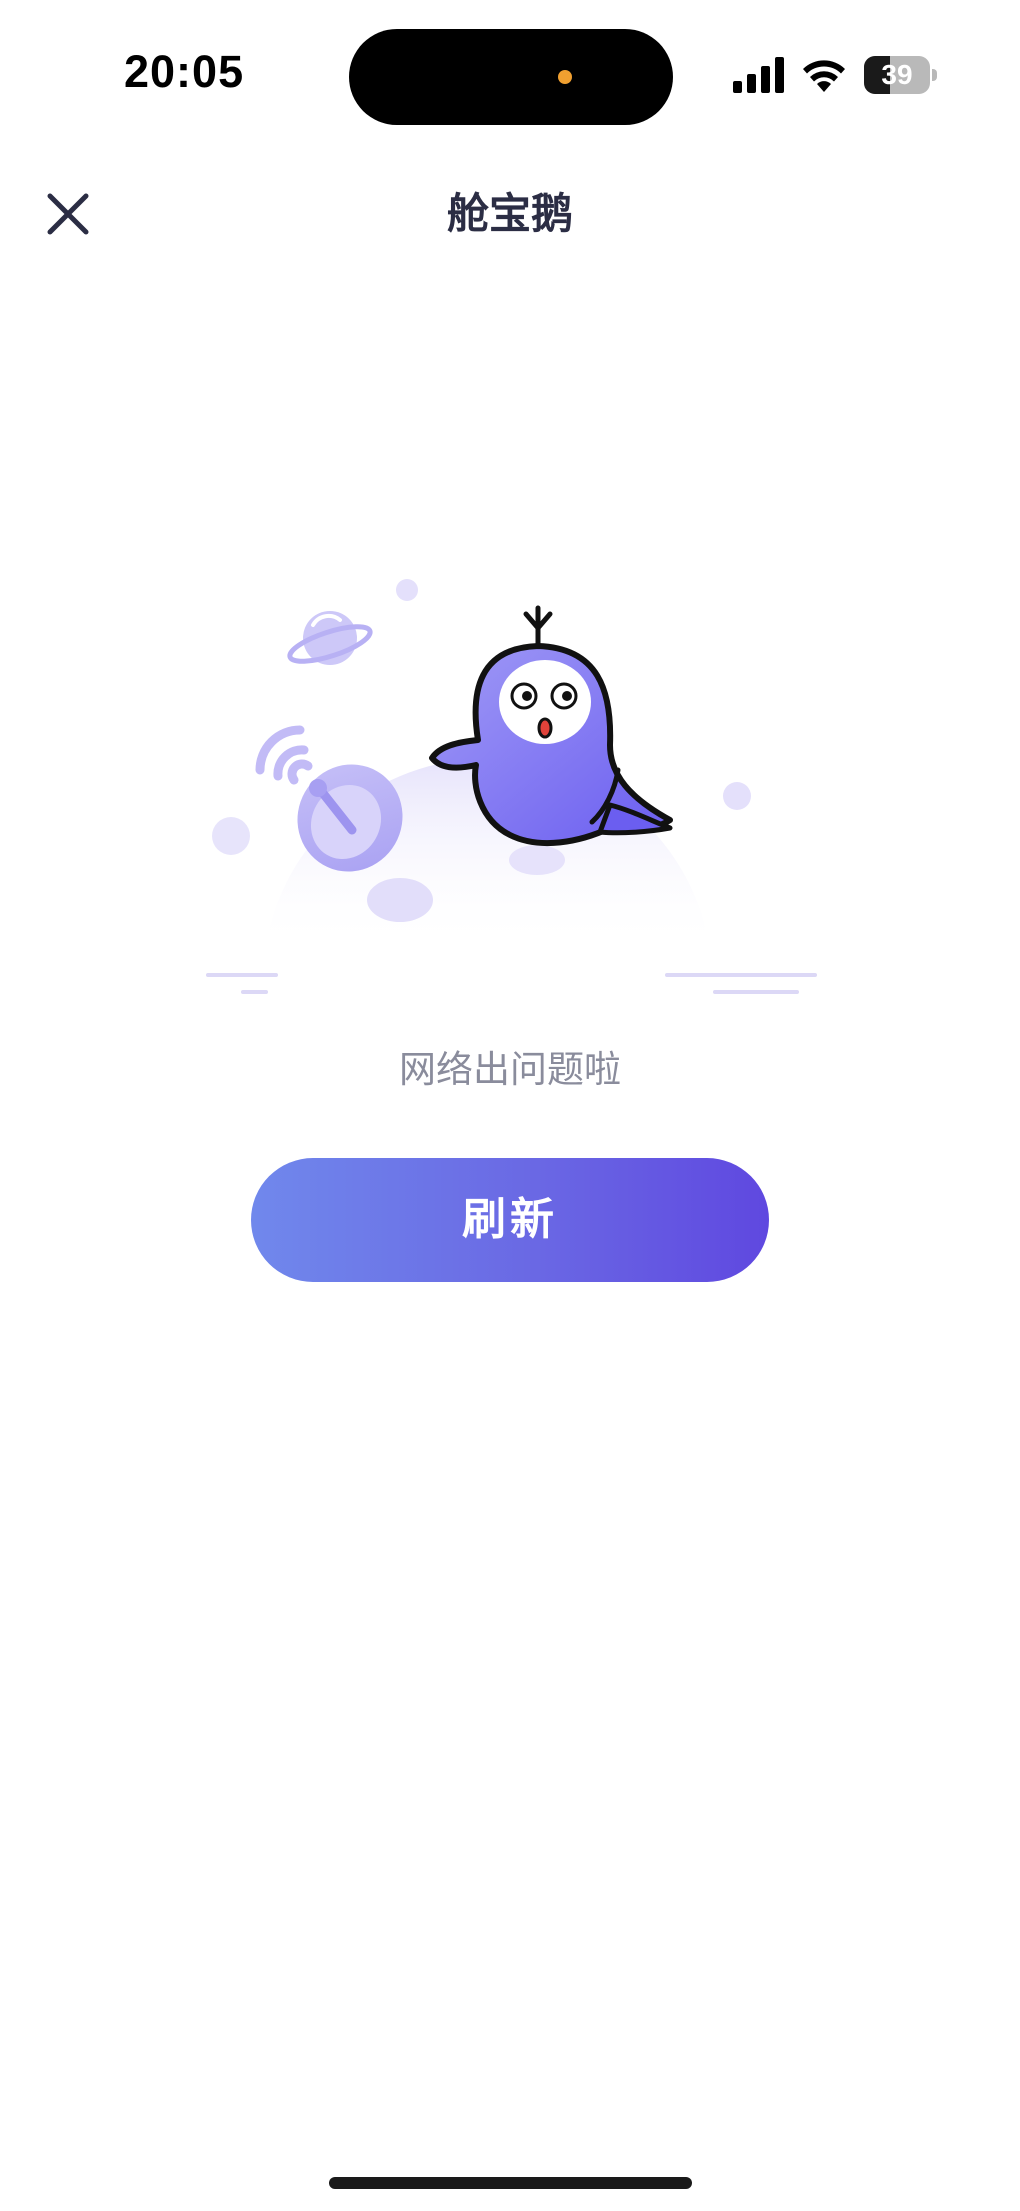  What do you see at coordinates (511, 786) in the screenshot?
I see `network-error-illustration` at bounding box center [511, 786].